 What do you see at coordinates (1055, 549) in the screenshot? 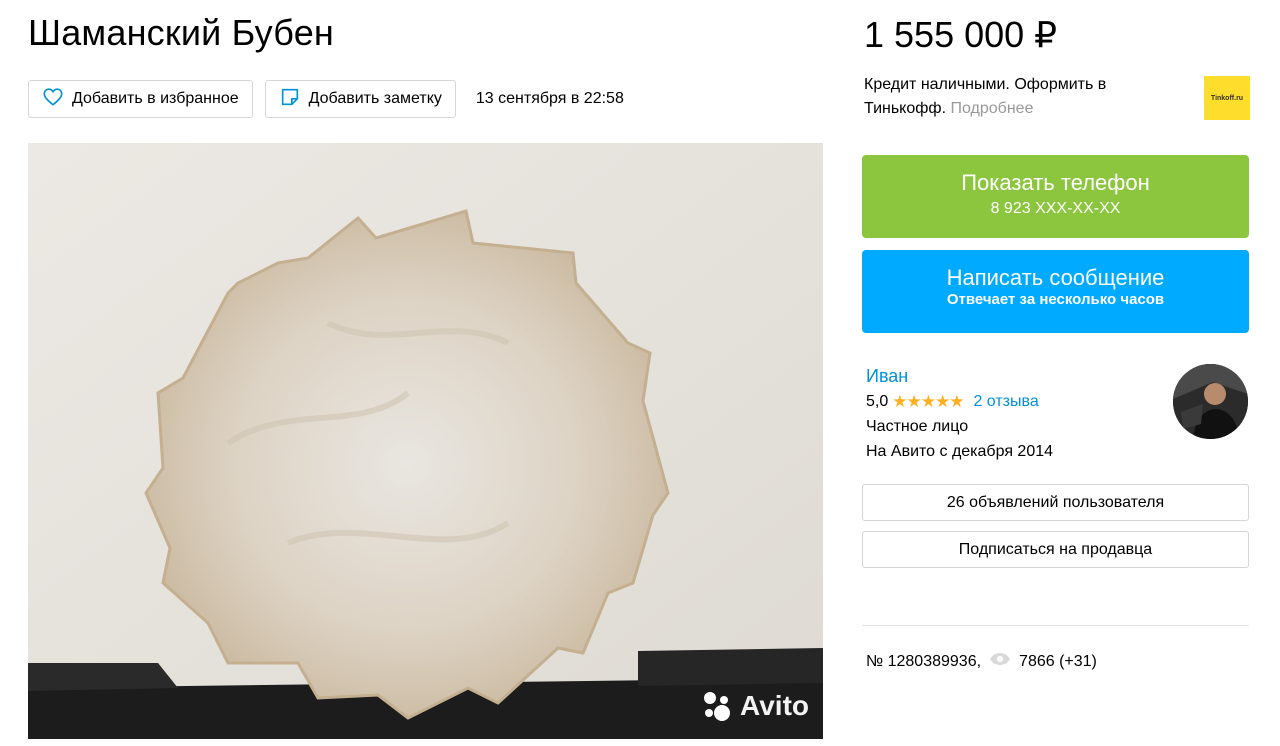
I see `subscribe-seller-button: Подписаться на продавца` at bounding box center [1055, 549].